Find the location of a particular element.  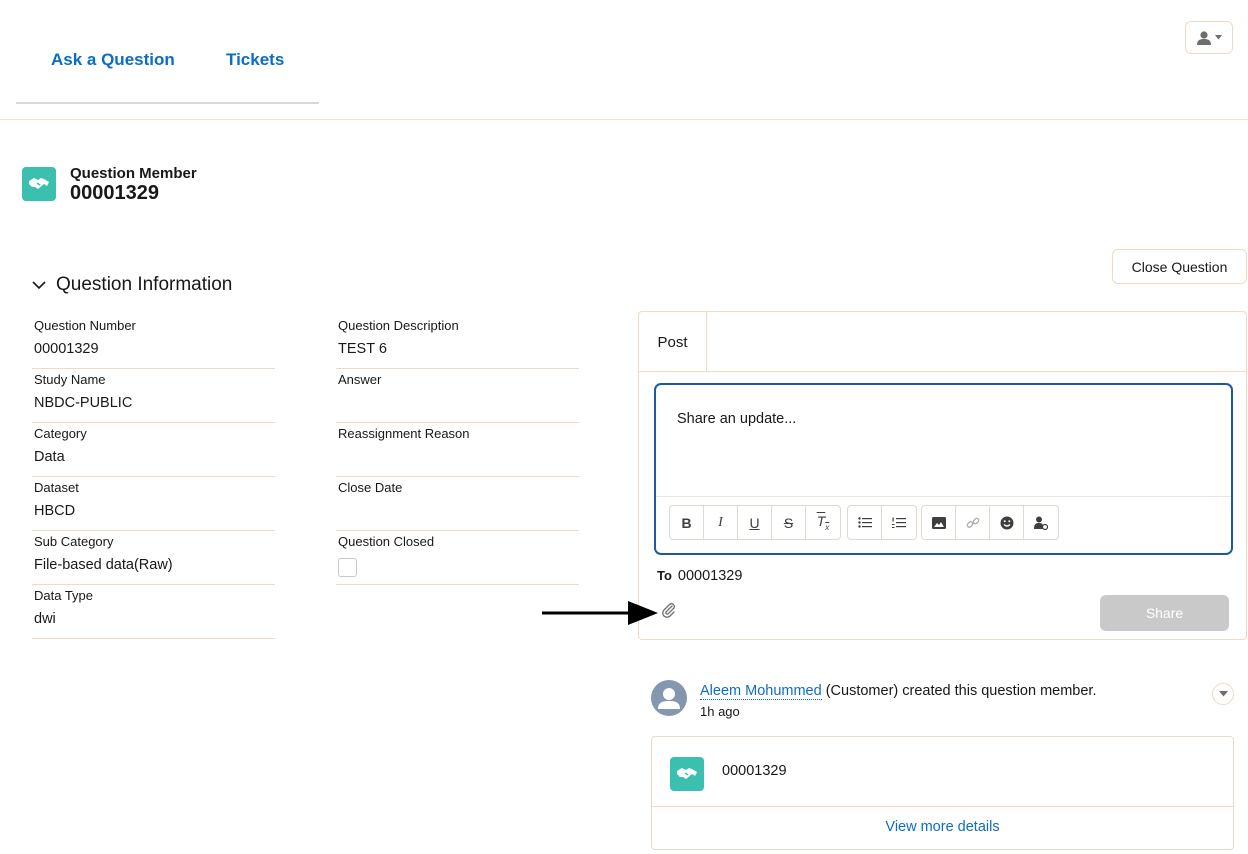

mention-button is located at coordinates (1041, 522).